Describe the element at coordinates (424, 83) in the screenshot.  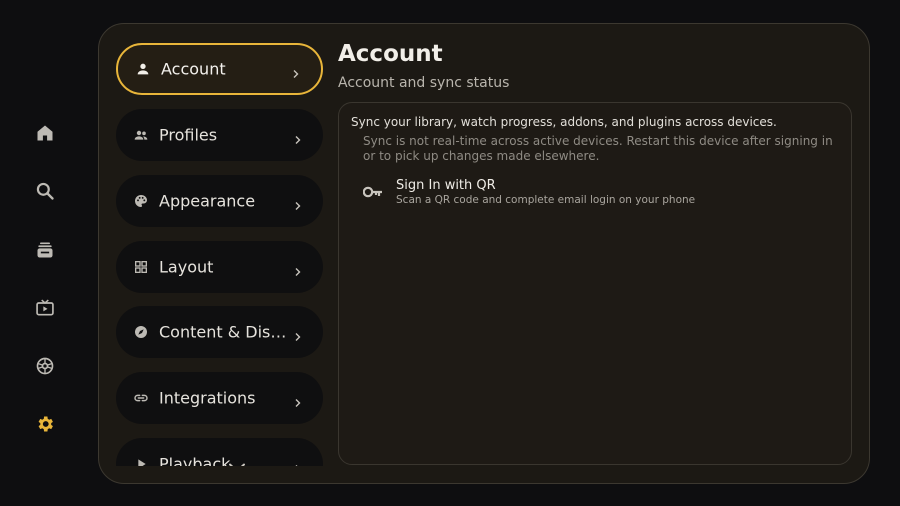
I see `page-subtitle: Account and sync status` at that location.